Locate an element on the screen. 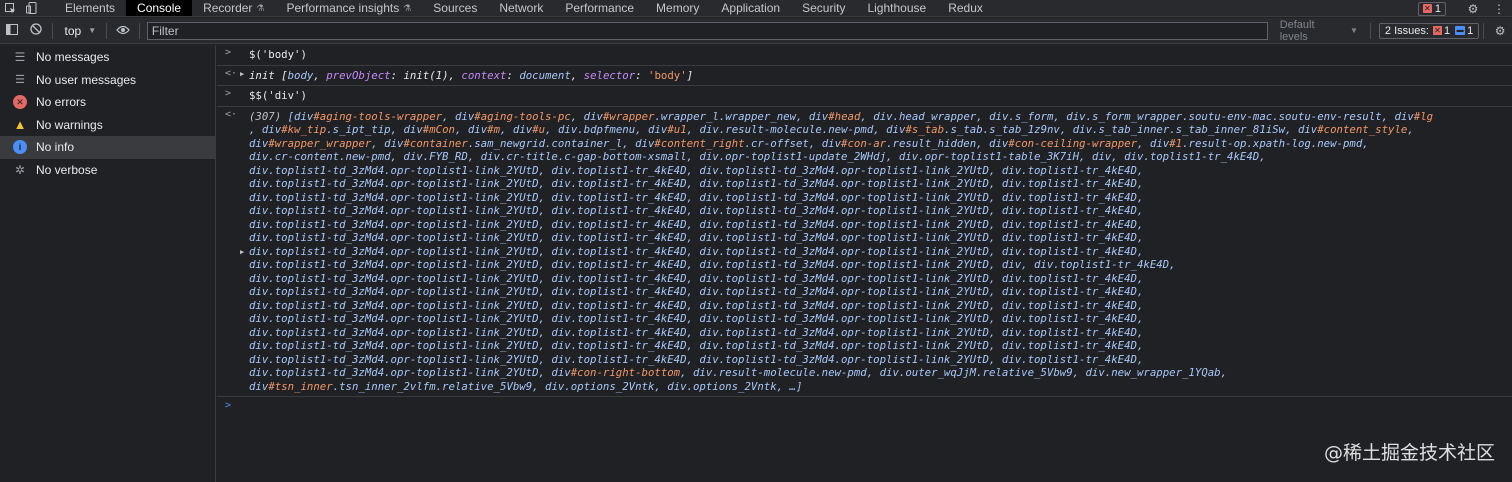 This screenshot has height=482, width=1512. tab-network: Network is located at coordinates (521, 8).